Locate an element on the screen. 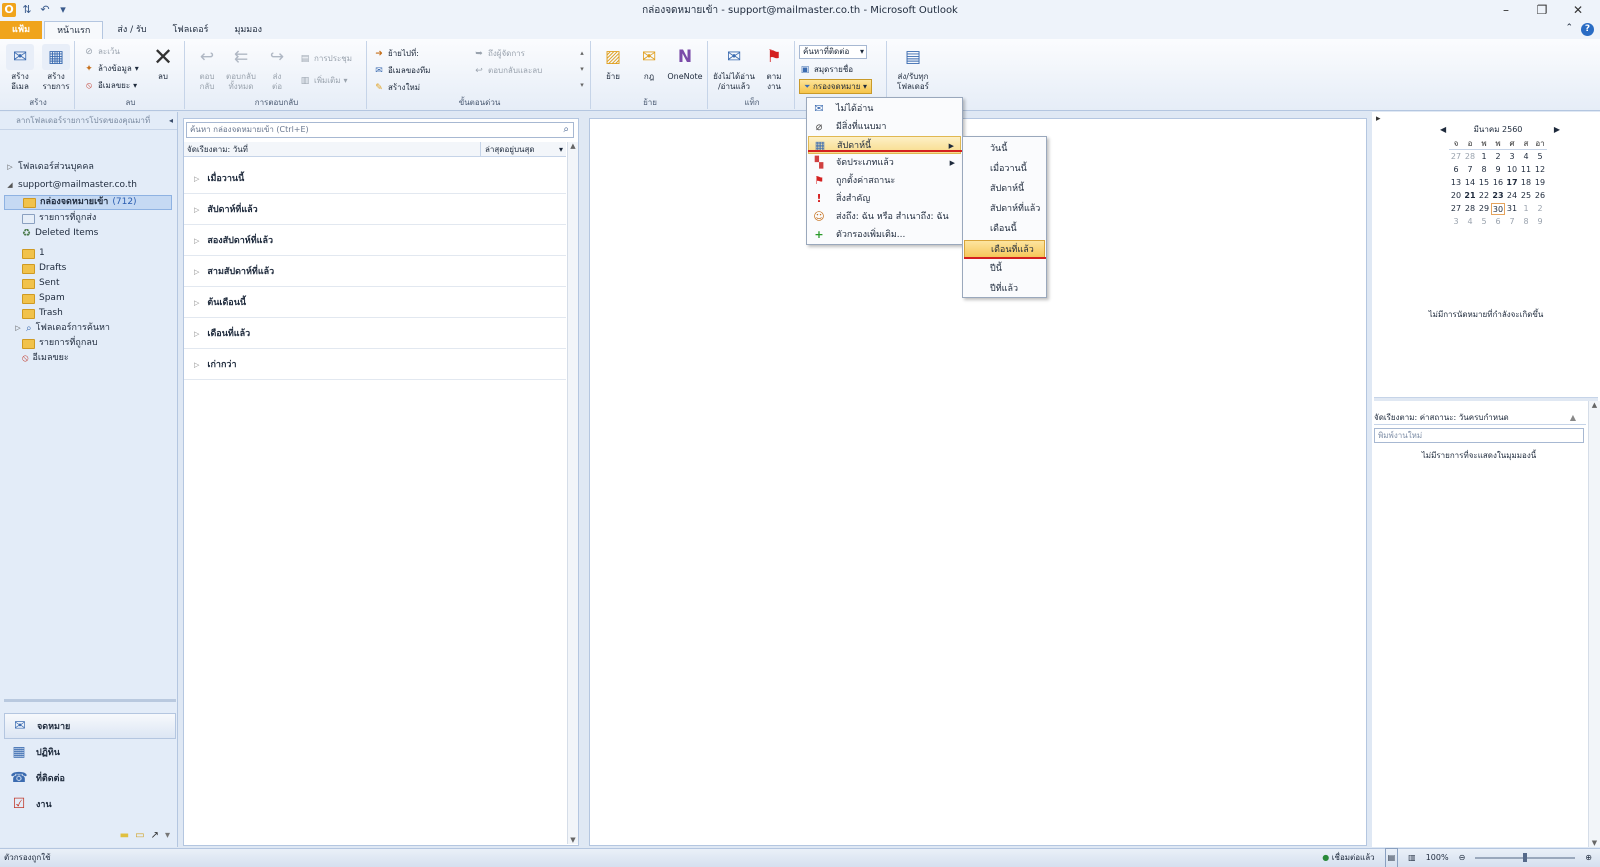 The height and width of the screenshot is (867, 1600). folder-trash: Trash is located at coordinates (42, 313).